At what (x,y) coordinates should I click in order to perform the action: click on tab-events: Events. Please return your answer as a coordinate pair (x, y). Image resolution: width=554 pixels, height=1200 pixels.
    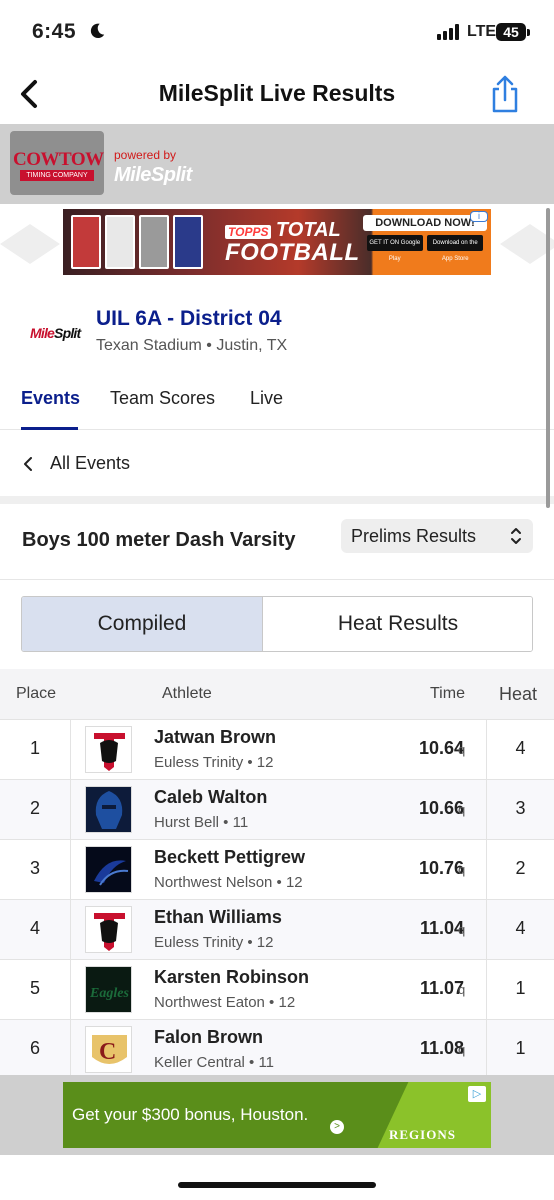
    Looking at the image, I should click on (50, 398).